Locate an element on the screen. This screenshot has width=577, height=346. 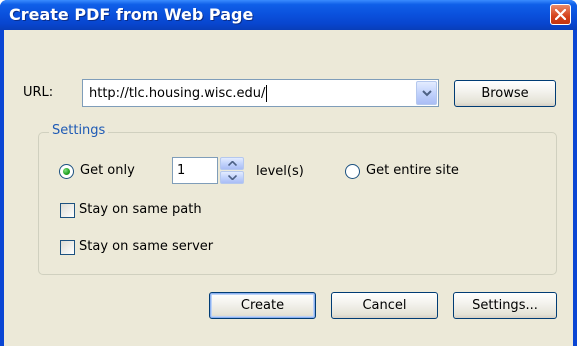
dialog-title: Create PDF from Web Page is located at coordinates (131, 14).